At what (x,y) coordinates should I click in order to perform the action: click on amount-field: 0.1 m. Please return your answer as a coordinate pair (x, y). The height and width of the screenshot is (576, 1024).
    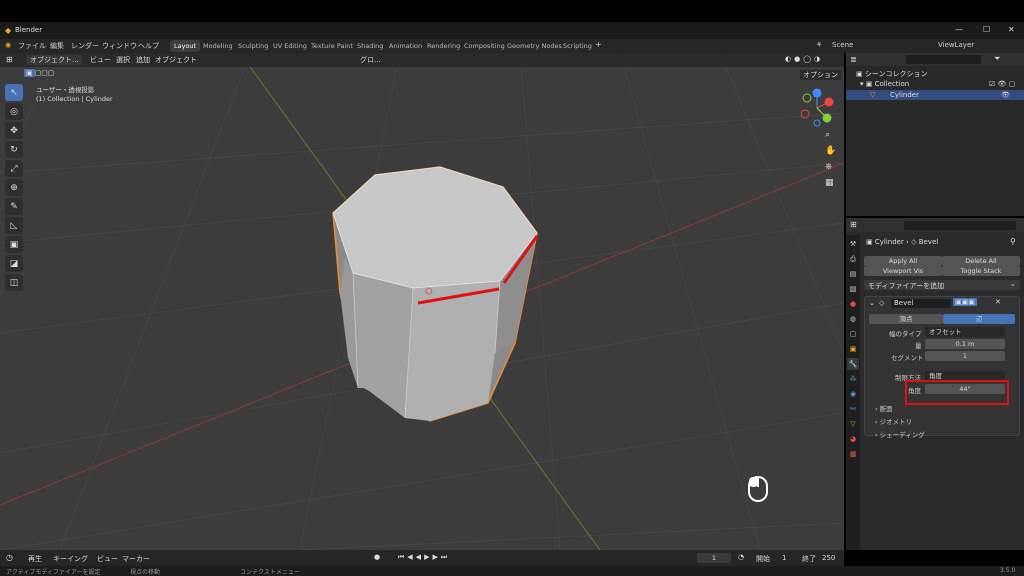
    Looking at the image, I should click on (965, 344).